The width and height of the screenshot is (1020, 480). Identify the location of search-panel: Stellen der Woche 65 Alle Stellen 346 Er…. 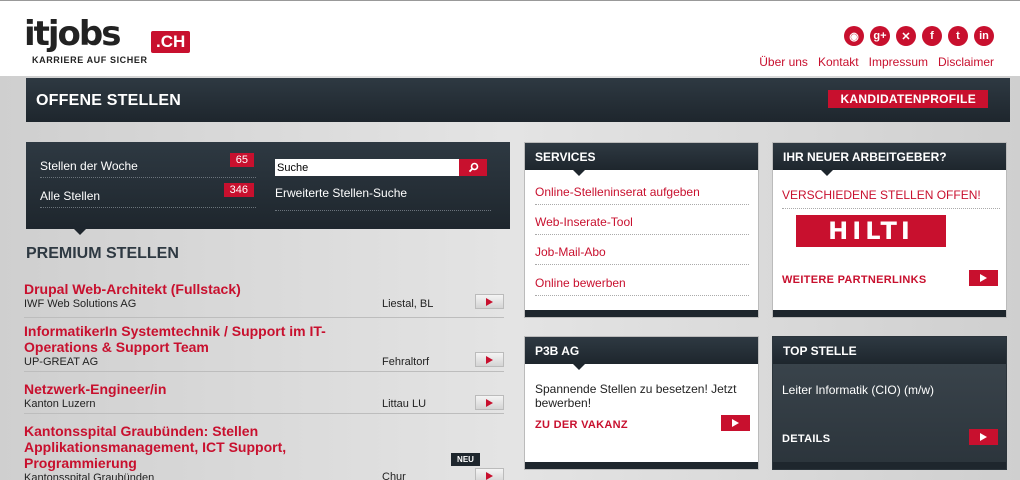
(268, 188).